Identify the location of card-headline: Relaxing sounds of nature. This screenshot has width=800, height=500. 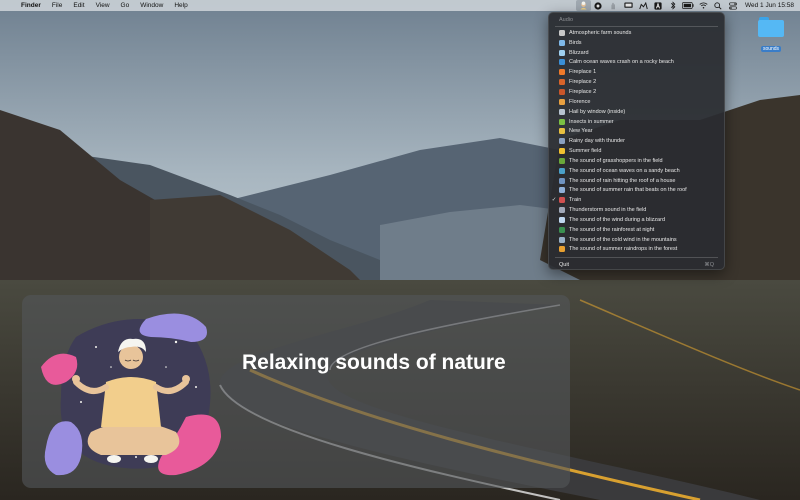
(374, 362).